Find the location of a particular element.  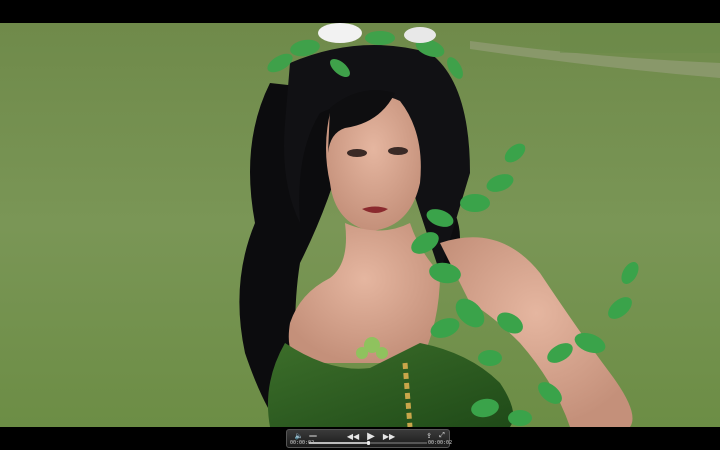

share-icon: ⇪ is located at coordinates (429, 435).